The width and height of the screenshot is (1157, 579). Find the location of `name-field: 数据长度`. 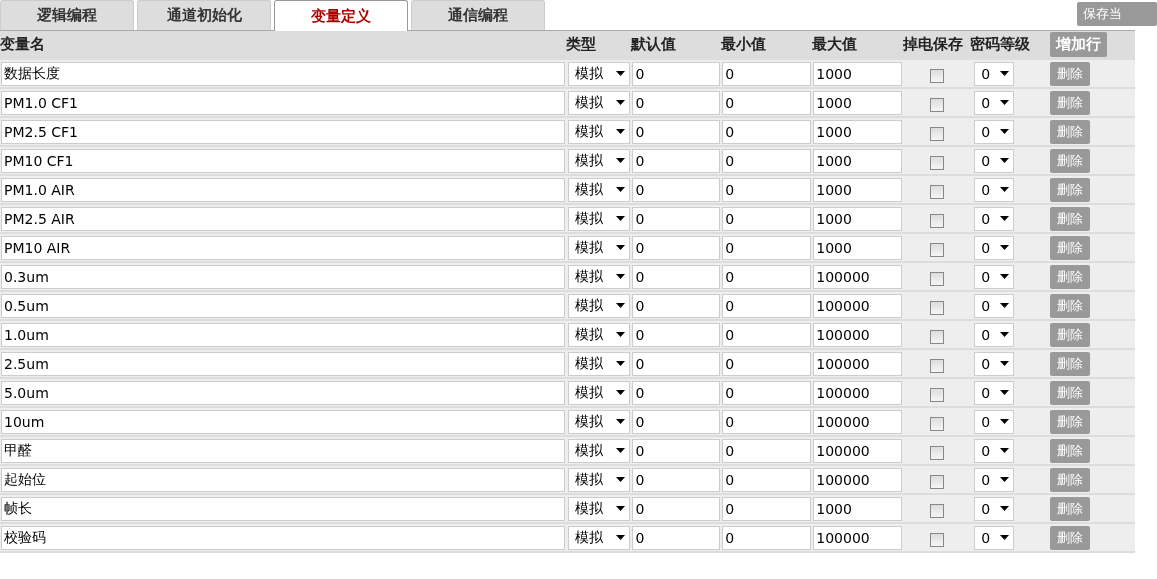

name-field: 数据长度 is located at coordinates (283, 73).